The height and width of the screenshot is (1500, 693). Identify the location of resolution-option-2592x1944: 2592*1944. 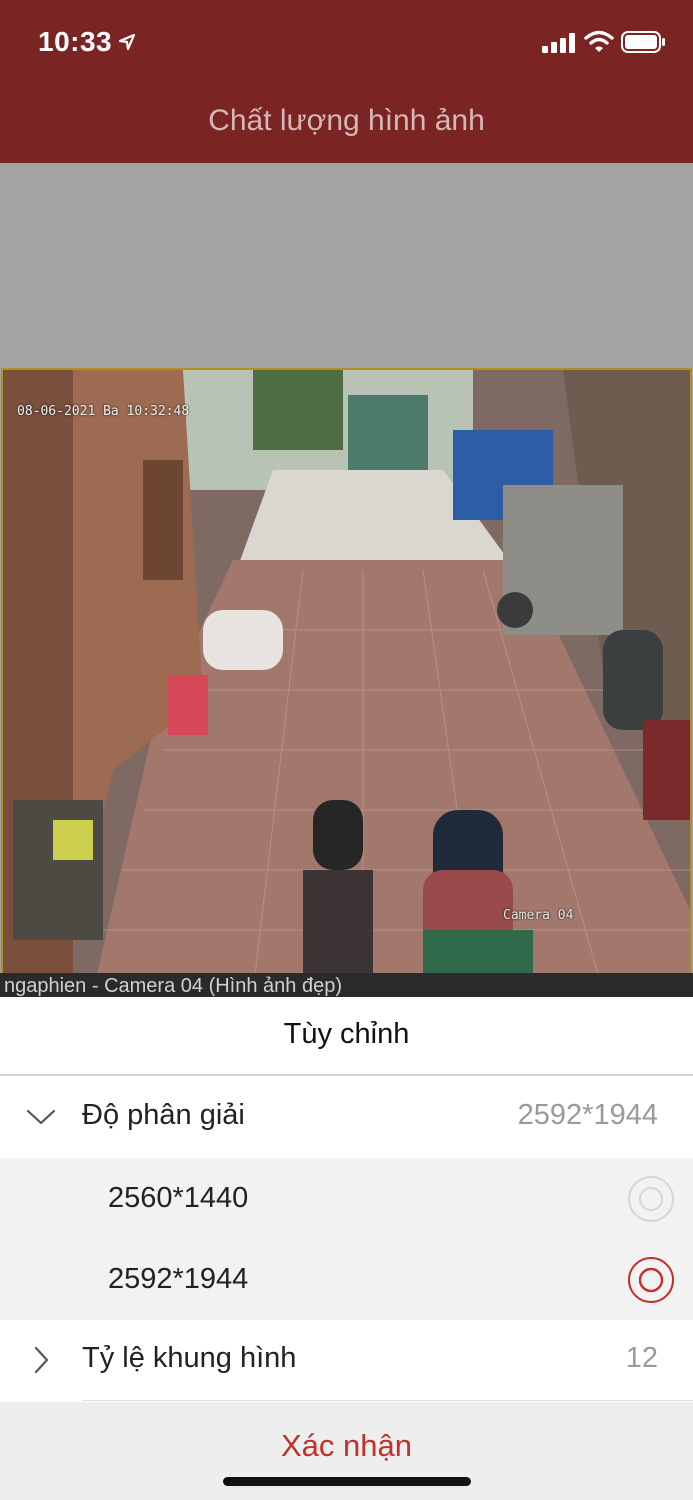
(346, 1279).